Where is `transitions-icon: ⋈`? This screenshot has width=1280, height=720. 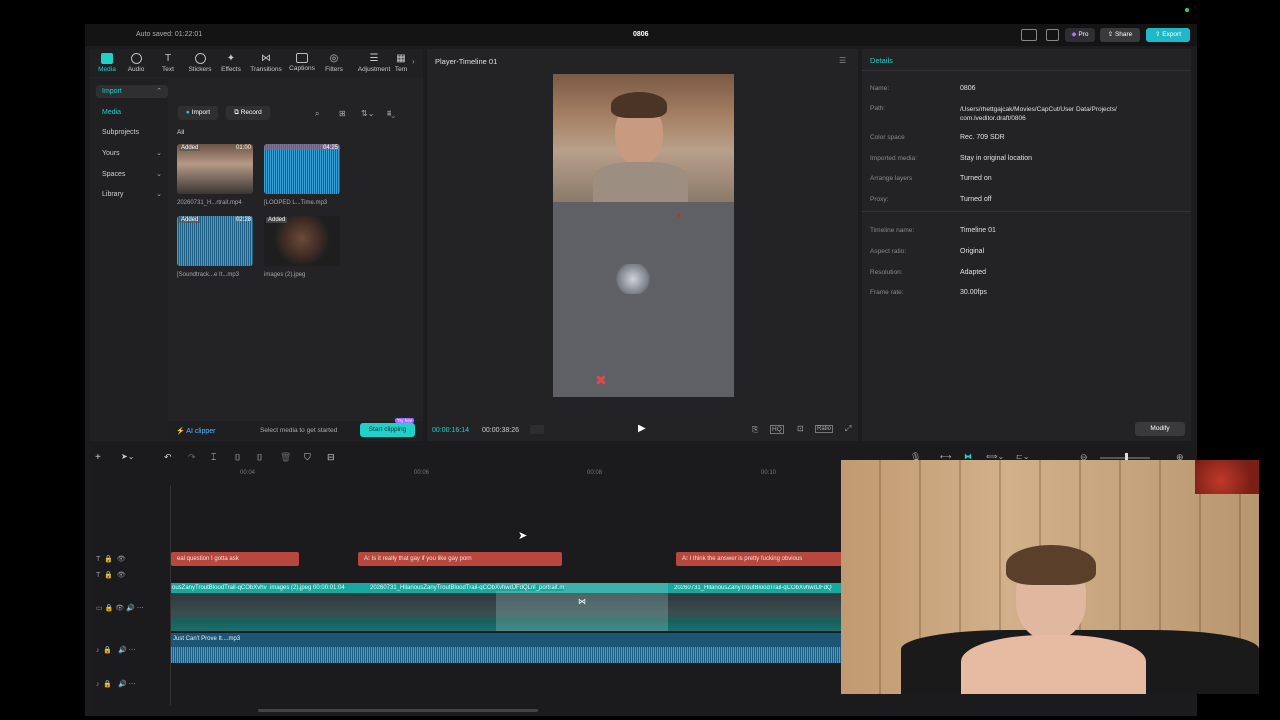
transitions-icon: ⋈ is located at coordinates (266, 58).